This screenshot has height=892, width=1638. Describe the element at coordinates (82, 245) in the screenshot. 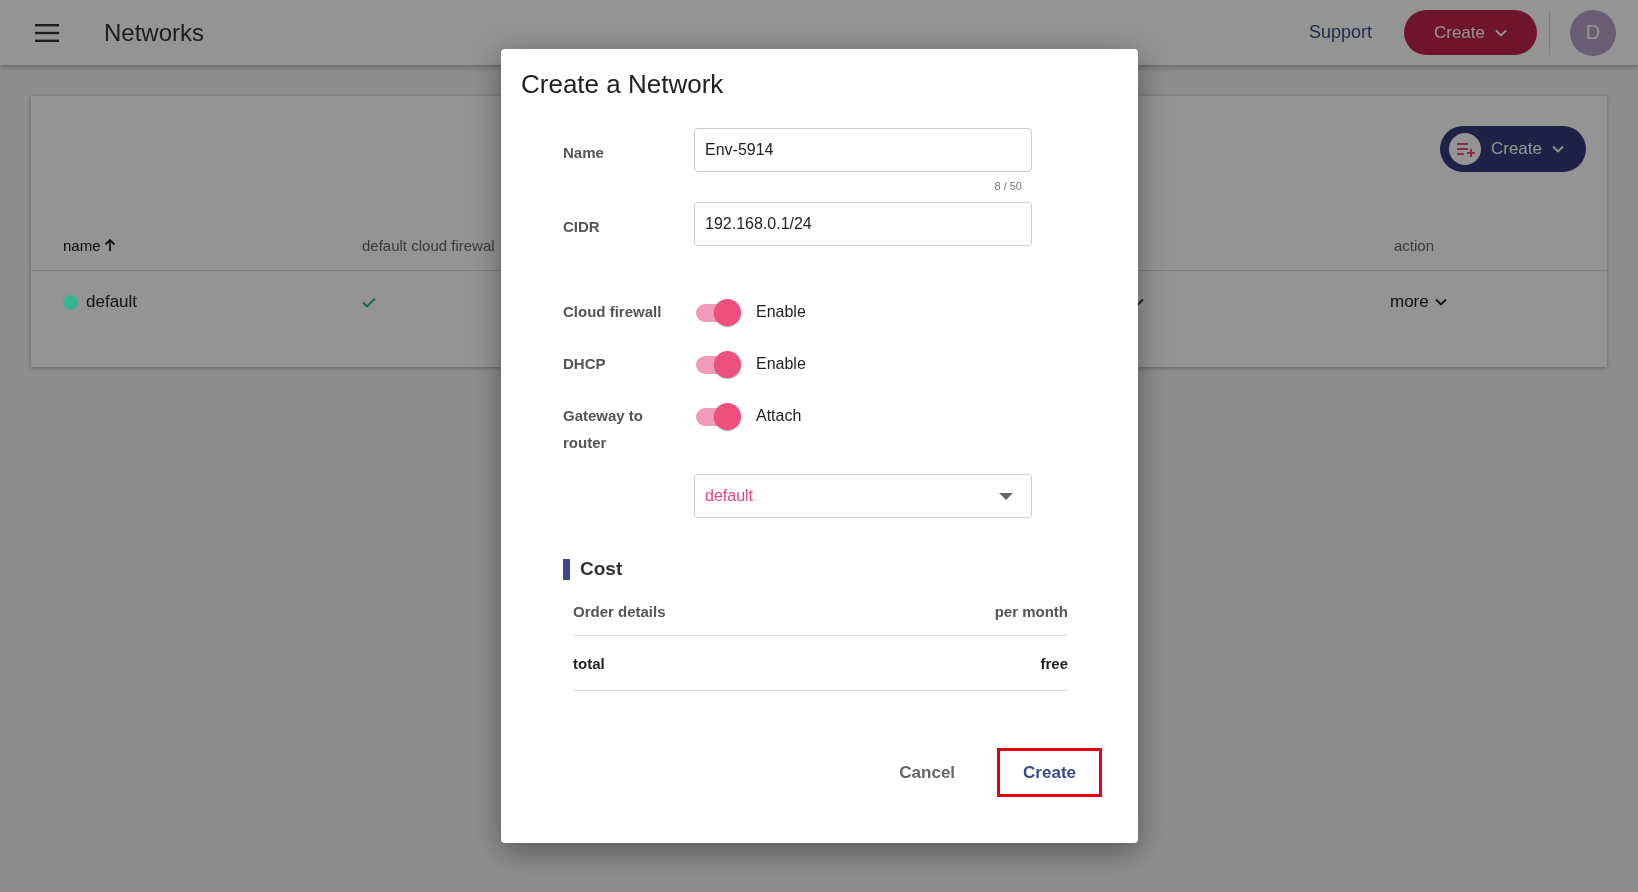

I see `column-header: name` at that location.